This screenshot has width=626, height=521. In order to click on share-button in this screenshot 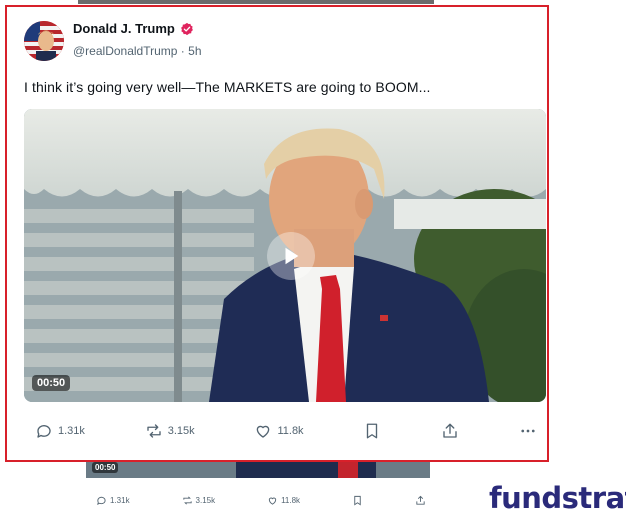, I will do `click(450, 431)`.